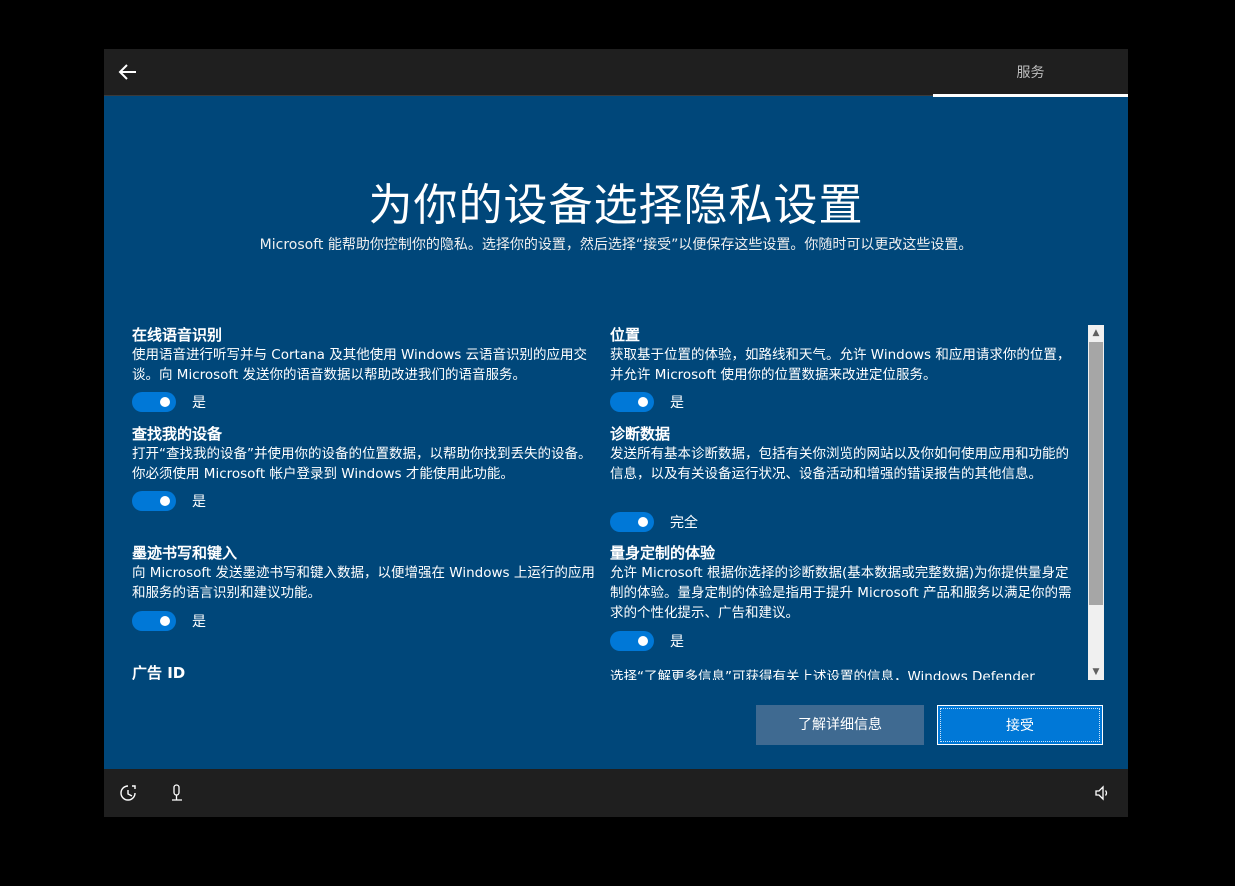  Describe the element at coordinates (1096, 672) in the screenshot. I see `scroll-down-icon: ▼` at that location.